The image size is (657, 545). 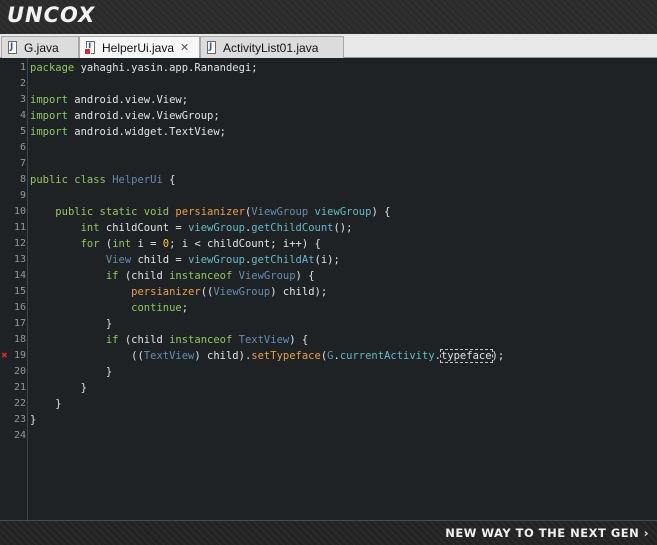 What do you see at coordinates (175, 244) in the screenshot?
I see `code-line: for (int i = 0; i < childCount; i++) {` at bounding box center [175, 244].